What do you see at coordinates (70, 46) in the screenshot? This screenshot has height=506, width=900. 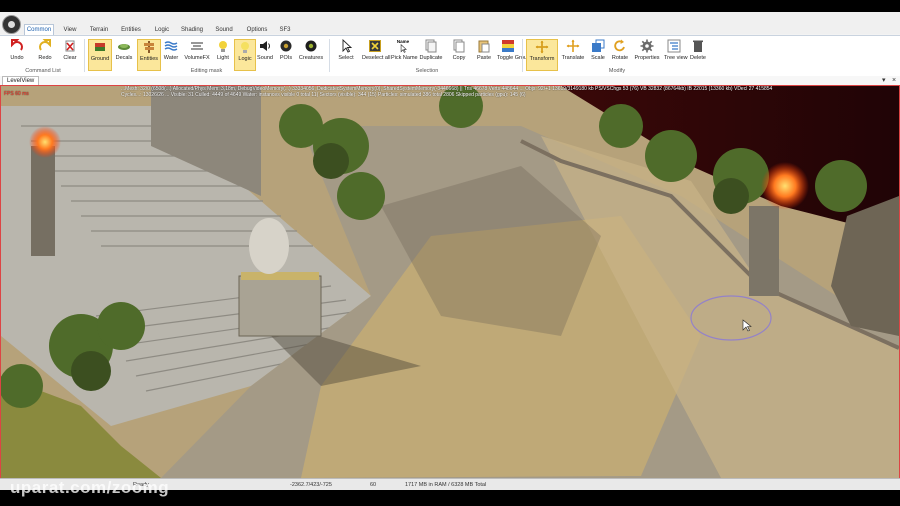 I see `clear-icon` at bounding box center [70, 46].